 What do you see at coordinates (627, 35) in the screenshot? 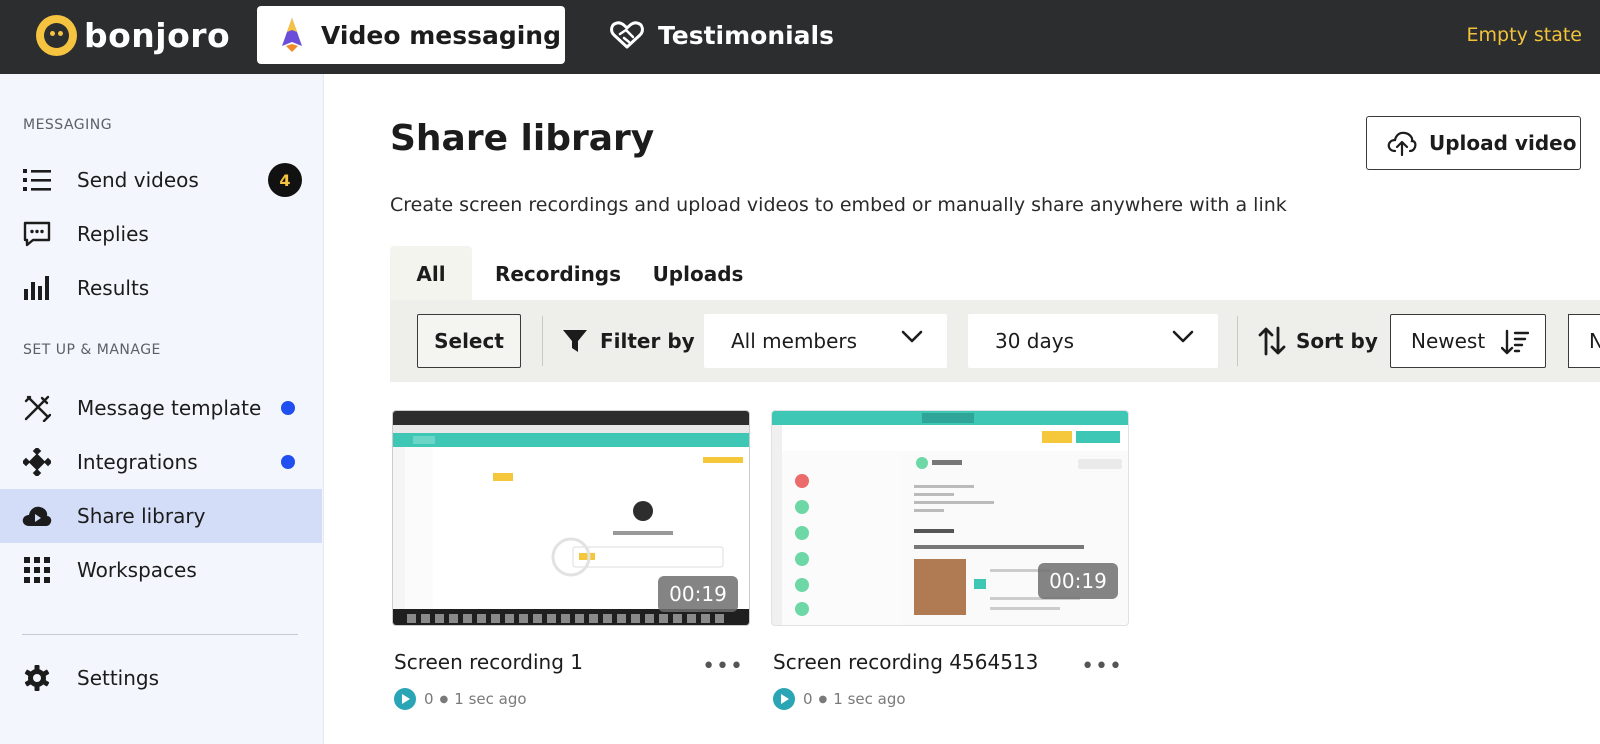
I see `heart-handshake-icon` at bounding box center [627, 35].